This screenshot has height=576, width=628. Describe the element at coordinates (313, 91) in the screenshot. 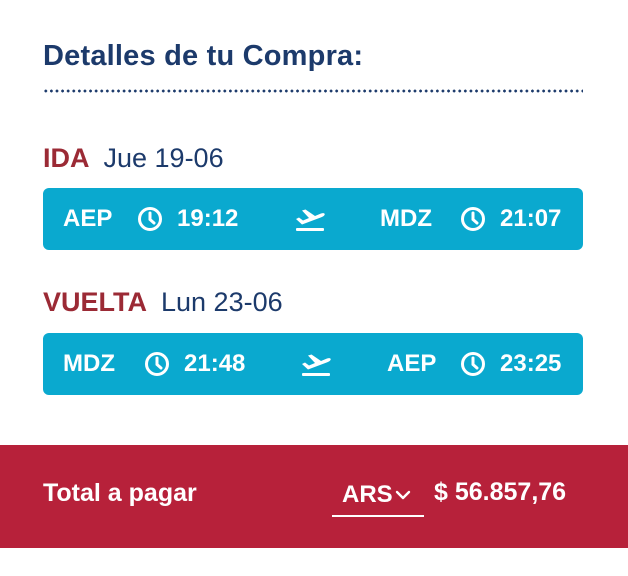

I see `dotted-divider` at that location.